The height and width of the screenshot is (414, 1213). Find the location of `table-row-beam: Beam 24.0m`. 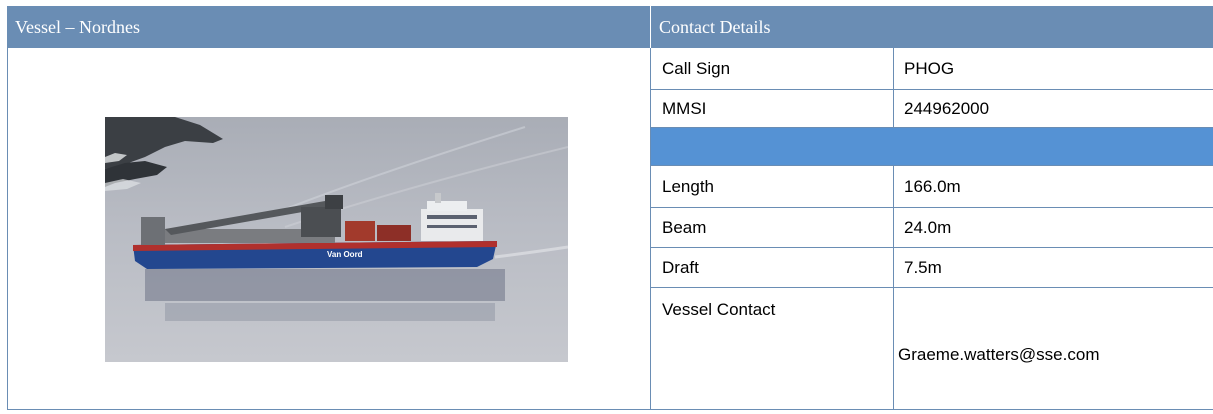

table-row-beam: Beam 24.0m is located at coordinates (931, 228).